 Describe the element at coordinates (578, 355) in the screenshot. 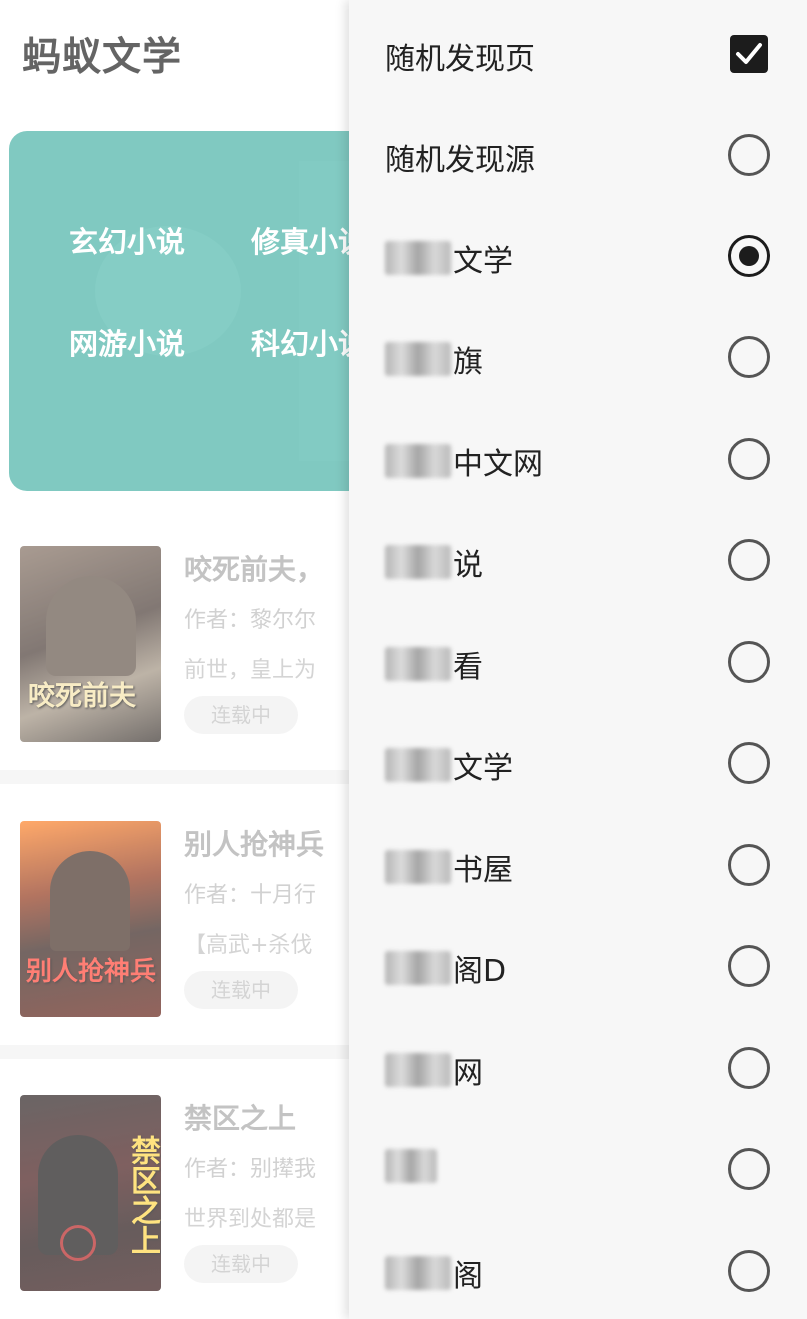

I see `menu-item-source: 旗` at that location.